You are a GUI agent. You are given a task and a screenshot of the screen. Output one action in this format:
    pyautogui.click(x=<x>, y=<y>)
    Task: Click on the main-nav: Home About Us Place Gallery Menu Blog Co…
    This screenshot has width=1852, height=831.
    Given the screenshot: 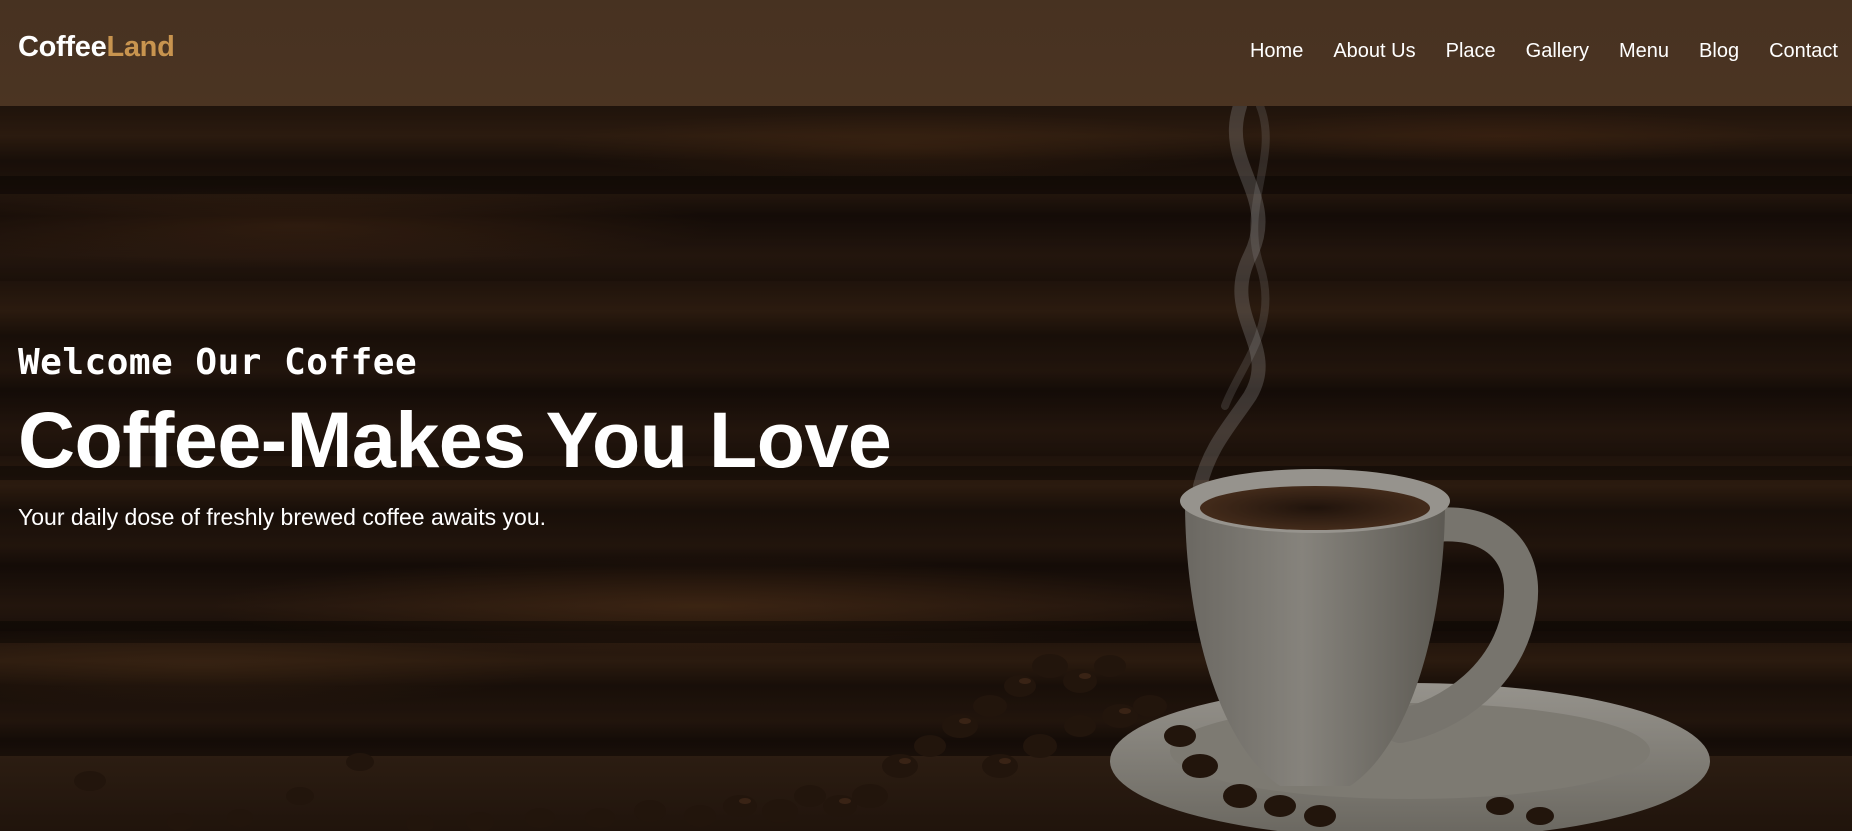 What is the action you would take?
    pyautogui.click(x=1544, y=51)
    